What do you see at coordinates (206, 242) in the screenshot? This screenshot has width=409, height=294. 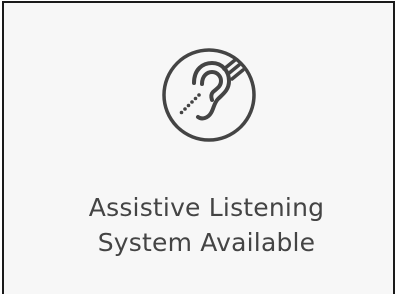 I see `caption-line-2: System Available` at bounding box center [206, 242].